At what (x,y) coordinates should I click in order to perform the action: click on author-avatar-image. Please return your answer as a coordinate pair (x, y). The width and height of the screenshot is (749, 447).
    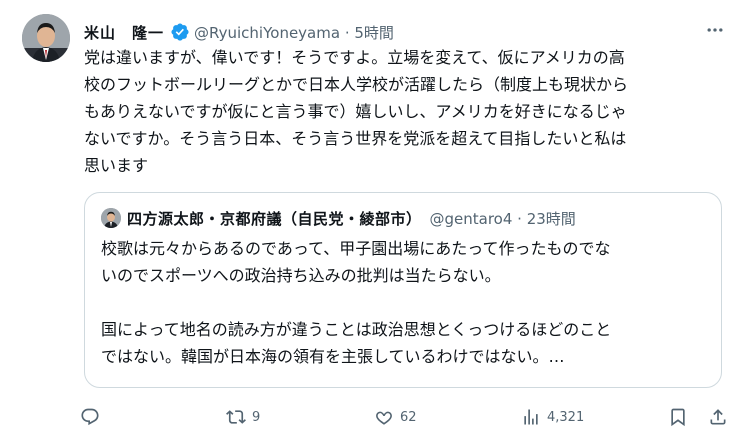
    Looking at the image, I should click on (46, 38).